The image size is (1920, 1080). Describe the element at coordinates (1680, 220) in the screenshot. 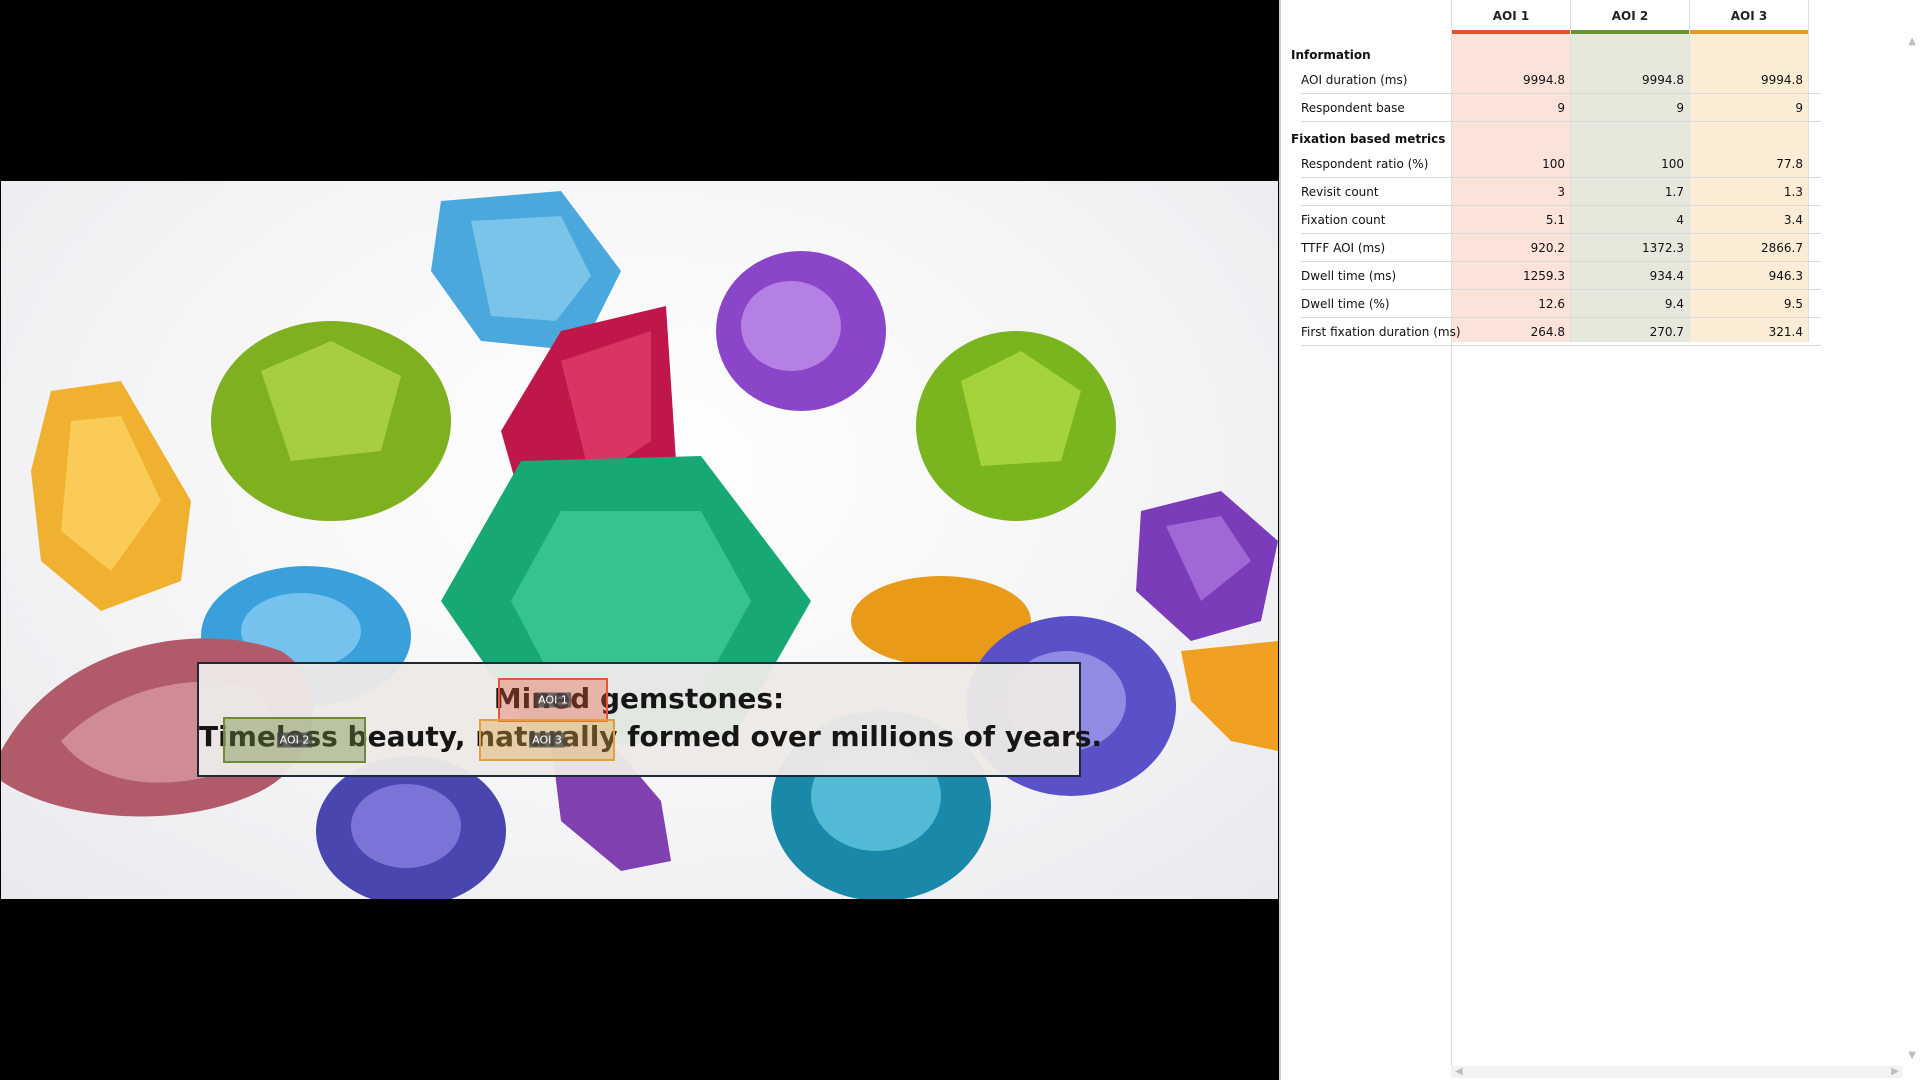

I see `metric-value-aoi-2: 4` at that location.